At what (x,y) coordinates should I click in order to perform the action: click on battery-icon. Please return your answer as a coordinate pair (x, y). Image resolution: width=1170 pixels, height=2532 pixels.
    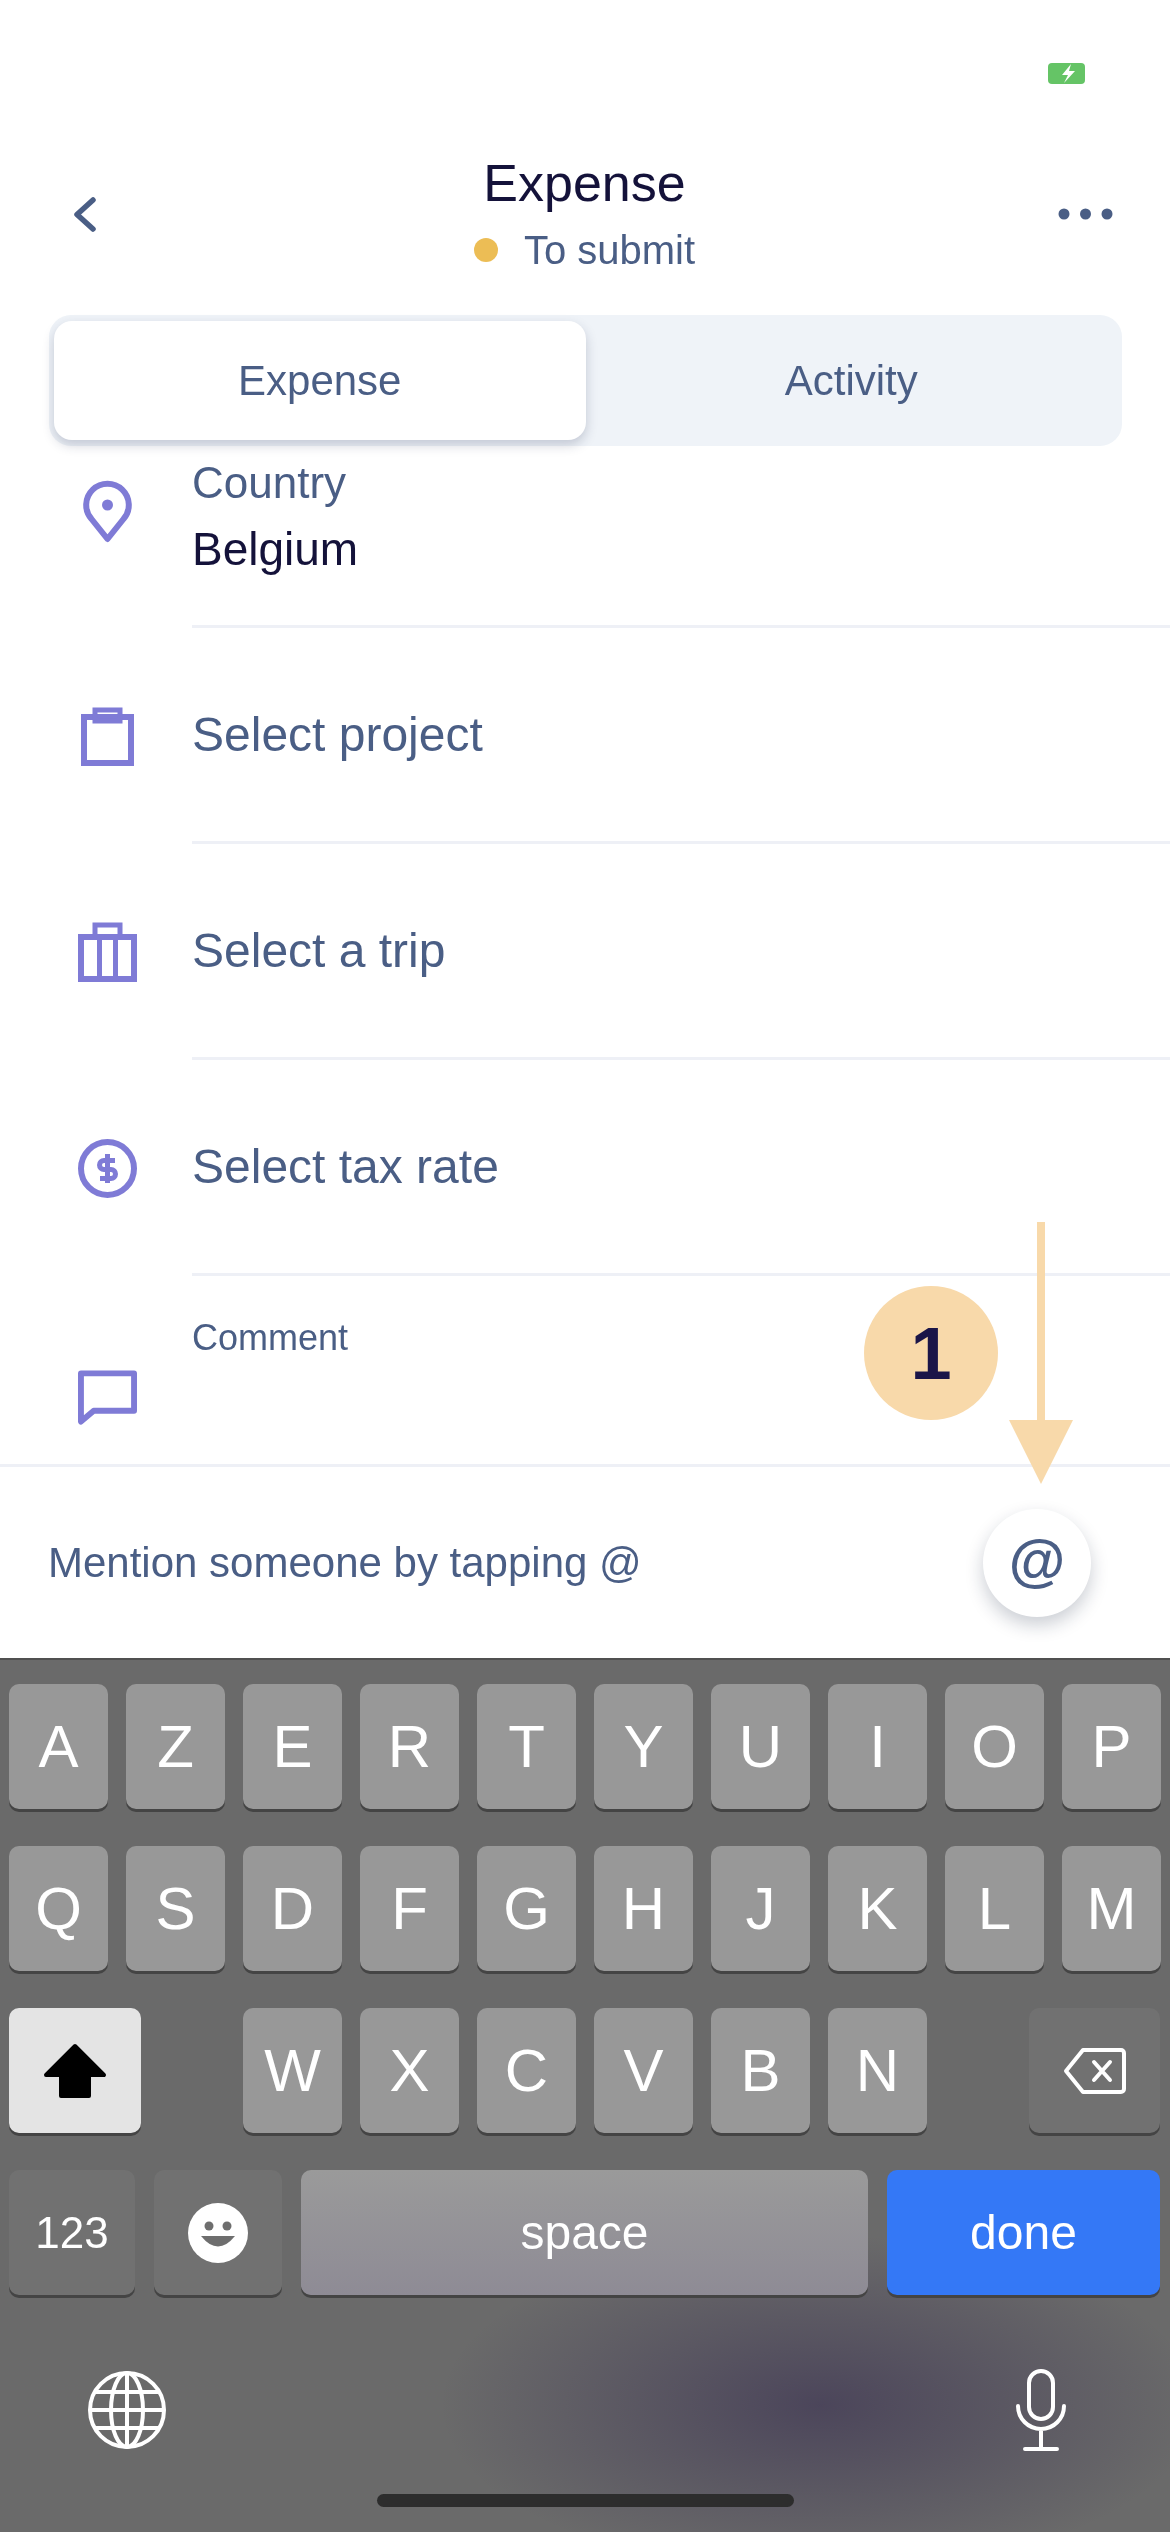
    Looking at the image, I should click on (1066, 73).